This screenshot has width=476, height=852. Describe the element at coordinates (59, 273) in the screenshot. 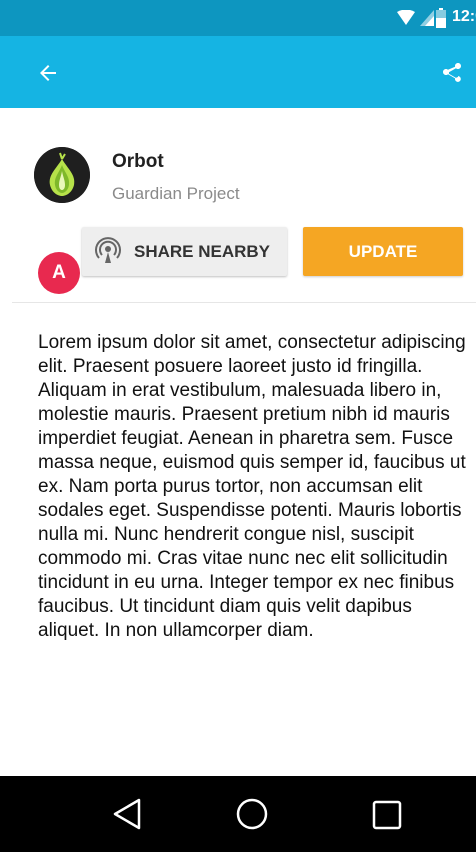

I see `annotation-badge: A` at that location.